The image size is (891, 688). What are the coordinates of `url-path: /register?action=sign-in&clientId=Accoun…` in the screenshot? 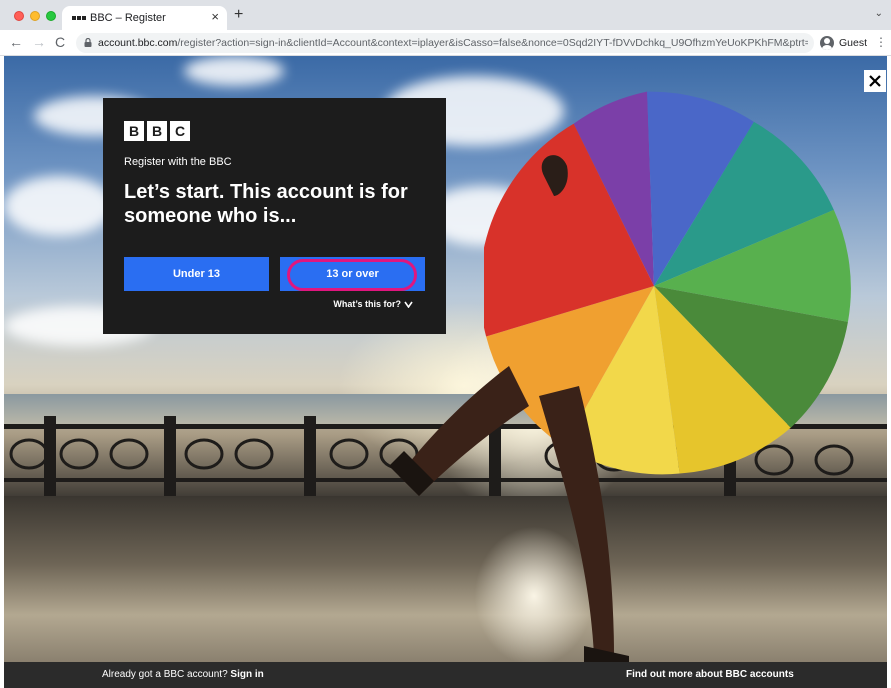 It's located at (492, 43).